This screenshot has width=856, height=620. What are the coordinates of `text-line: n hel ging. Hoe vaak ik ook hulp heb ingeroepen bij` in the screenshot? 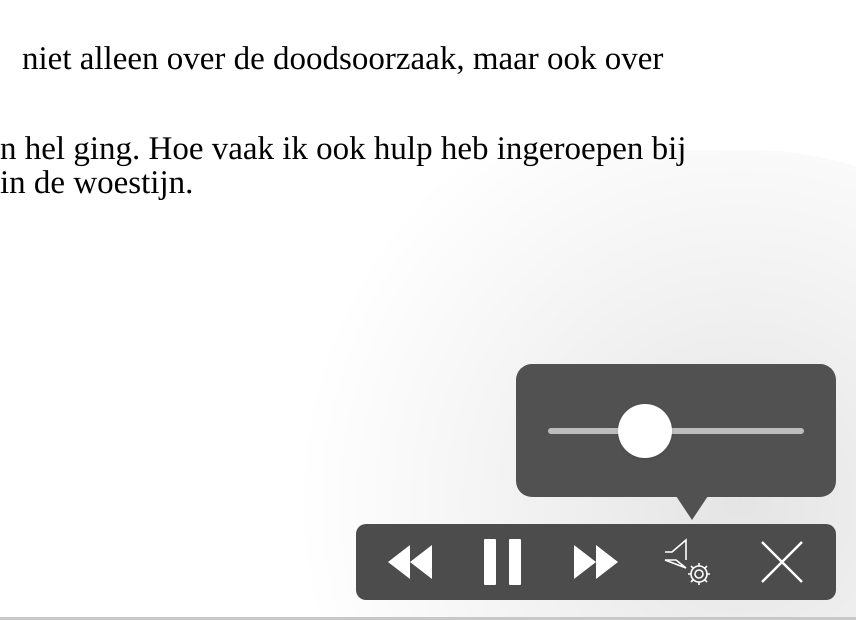 It's located at (343, 149).